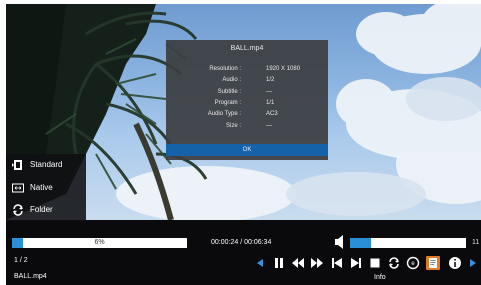 The height and width of the screenshot is (285, 481). Describe the element at coordinates (247, 48) in the screenshot. I see `dialog-title: BALL.mp4` at that location.